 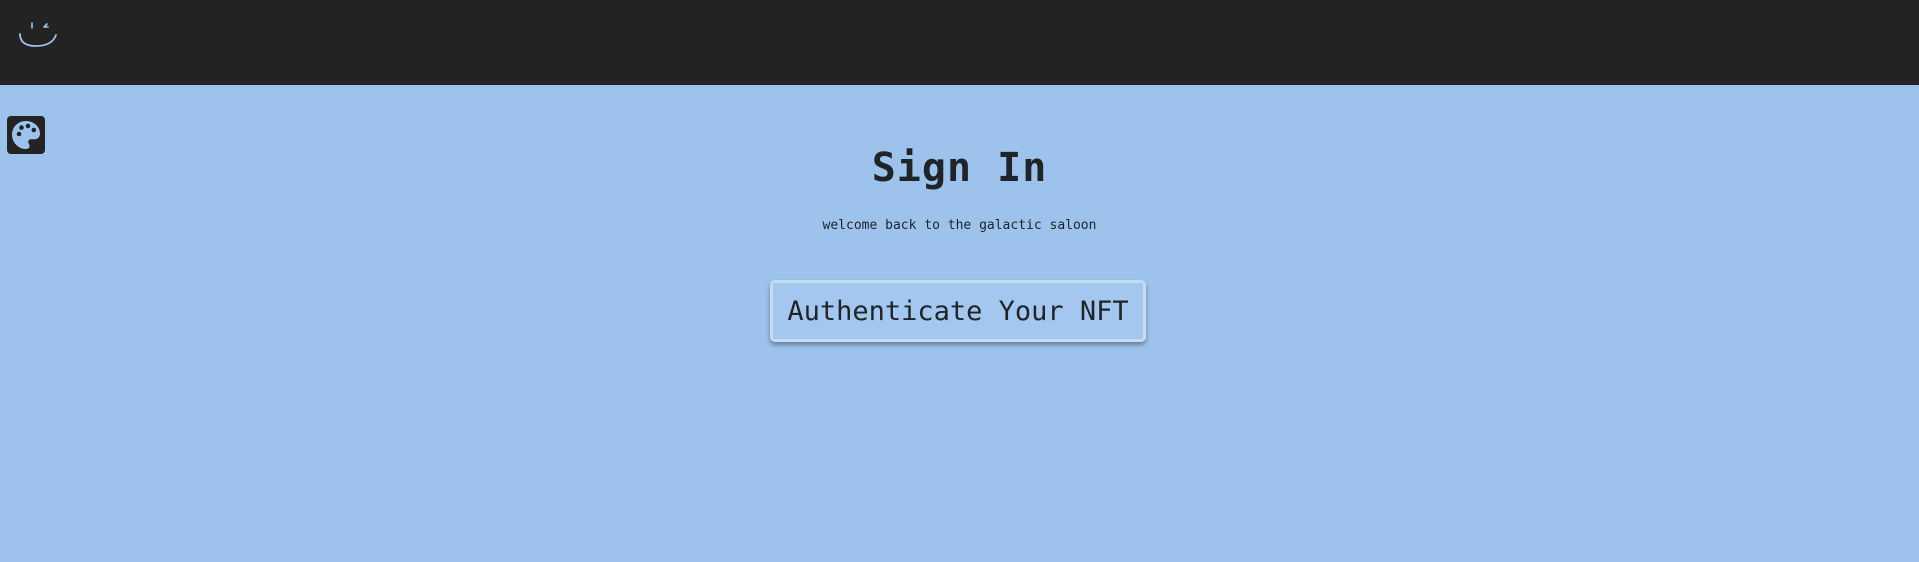 What do you see at coordinates (958, 311) in the screenshot?
I see `authenticate-nft-button: Authenticate Your NFT` at bounding box center [958, 311].